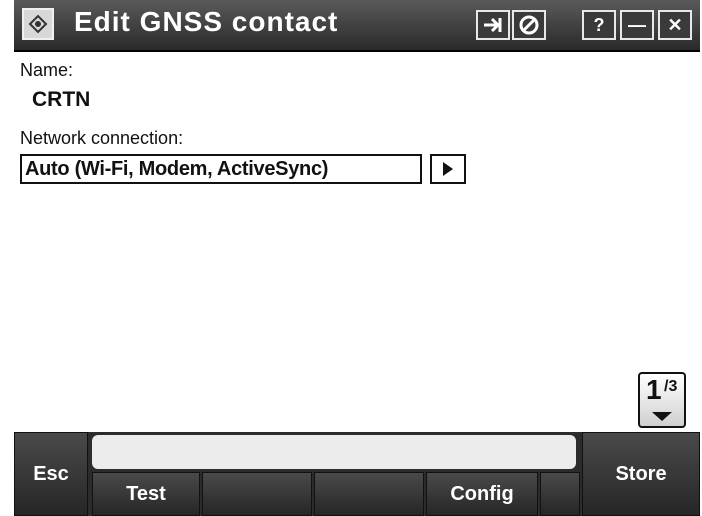 The height and width of the screenshot is (516, 702). What do you see at coordinates (357, 26) in the screenshot?
I see `title-bar: Edit GNSS contact ? — ✕` at bounding box center [357, 26].